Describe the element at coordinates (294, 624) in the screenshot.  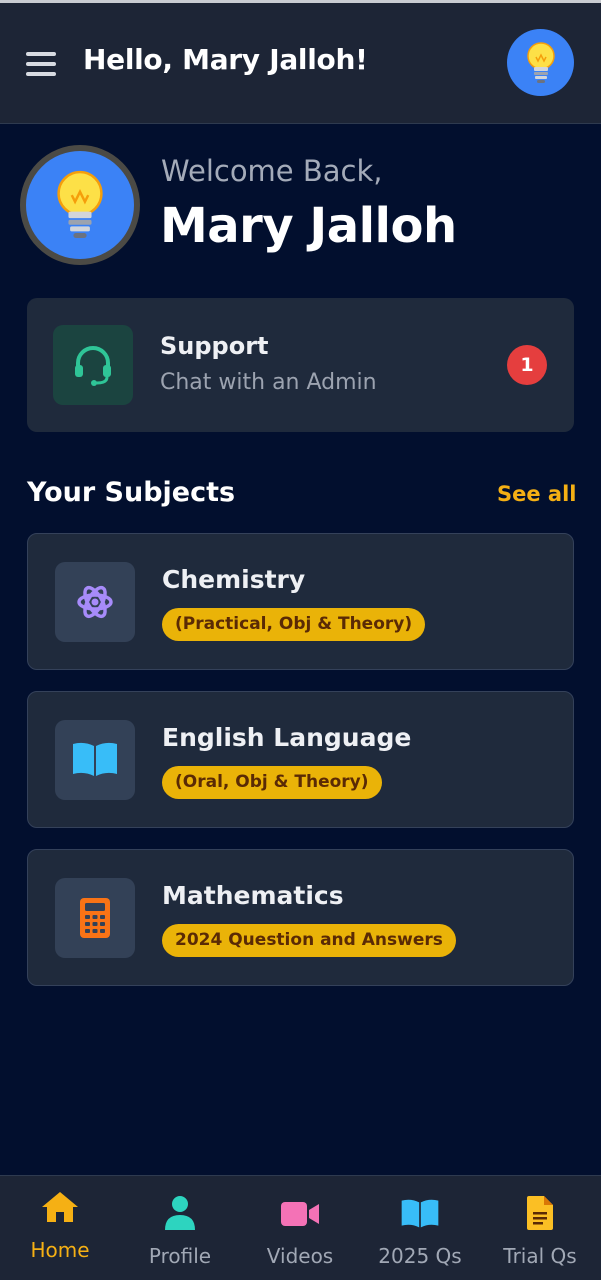
I see `subject-tag: (Practical, Obj & Theory)` at that location.